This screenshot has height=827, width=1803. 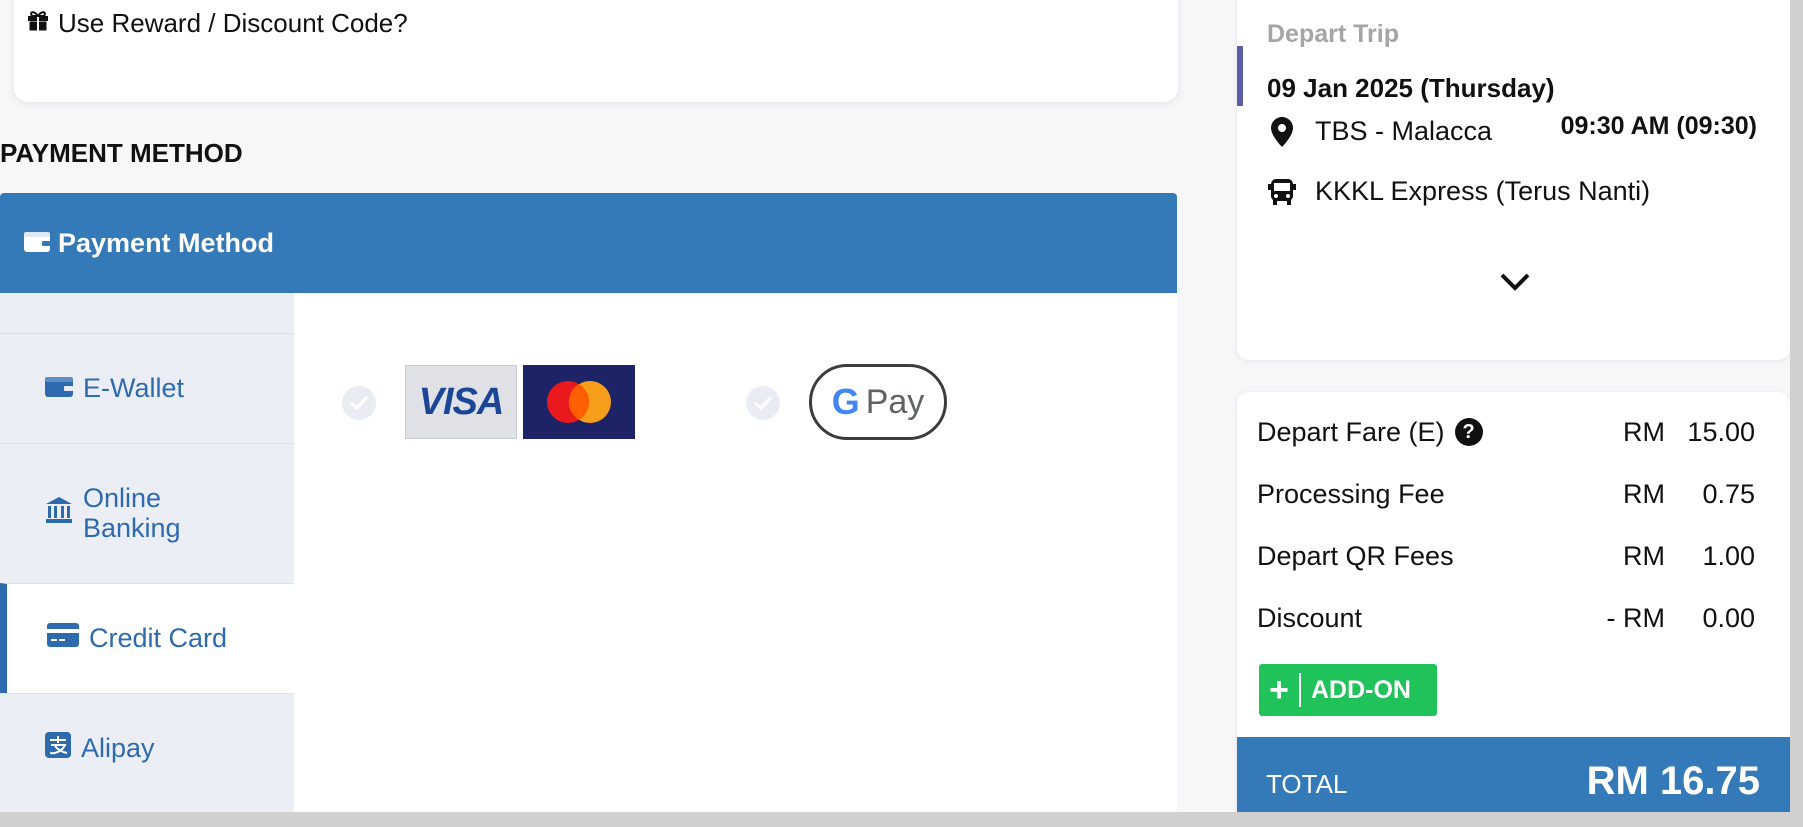 What do you see at coordinates (1310, 617) in the screenshot?
I see `fare-label: Discount` at bounding box center [1310, 617].